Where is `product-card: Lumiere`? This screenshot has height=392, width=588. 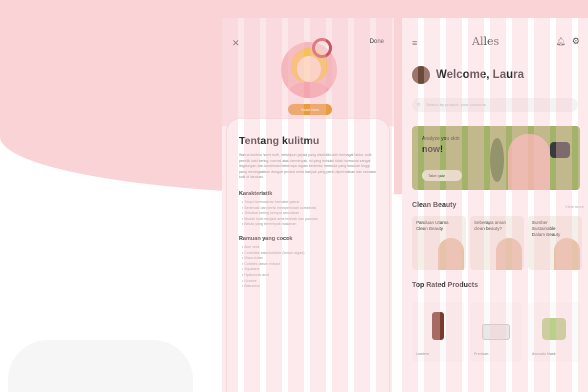
product-card: Lumiere is located at coordinates (438, 332).